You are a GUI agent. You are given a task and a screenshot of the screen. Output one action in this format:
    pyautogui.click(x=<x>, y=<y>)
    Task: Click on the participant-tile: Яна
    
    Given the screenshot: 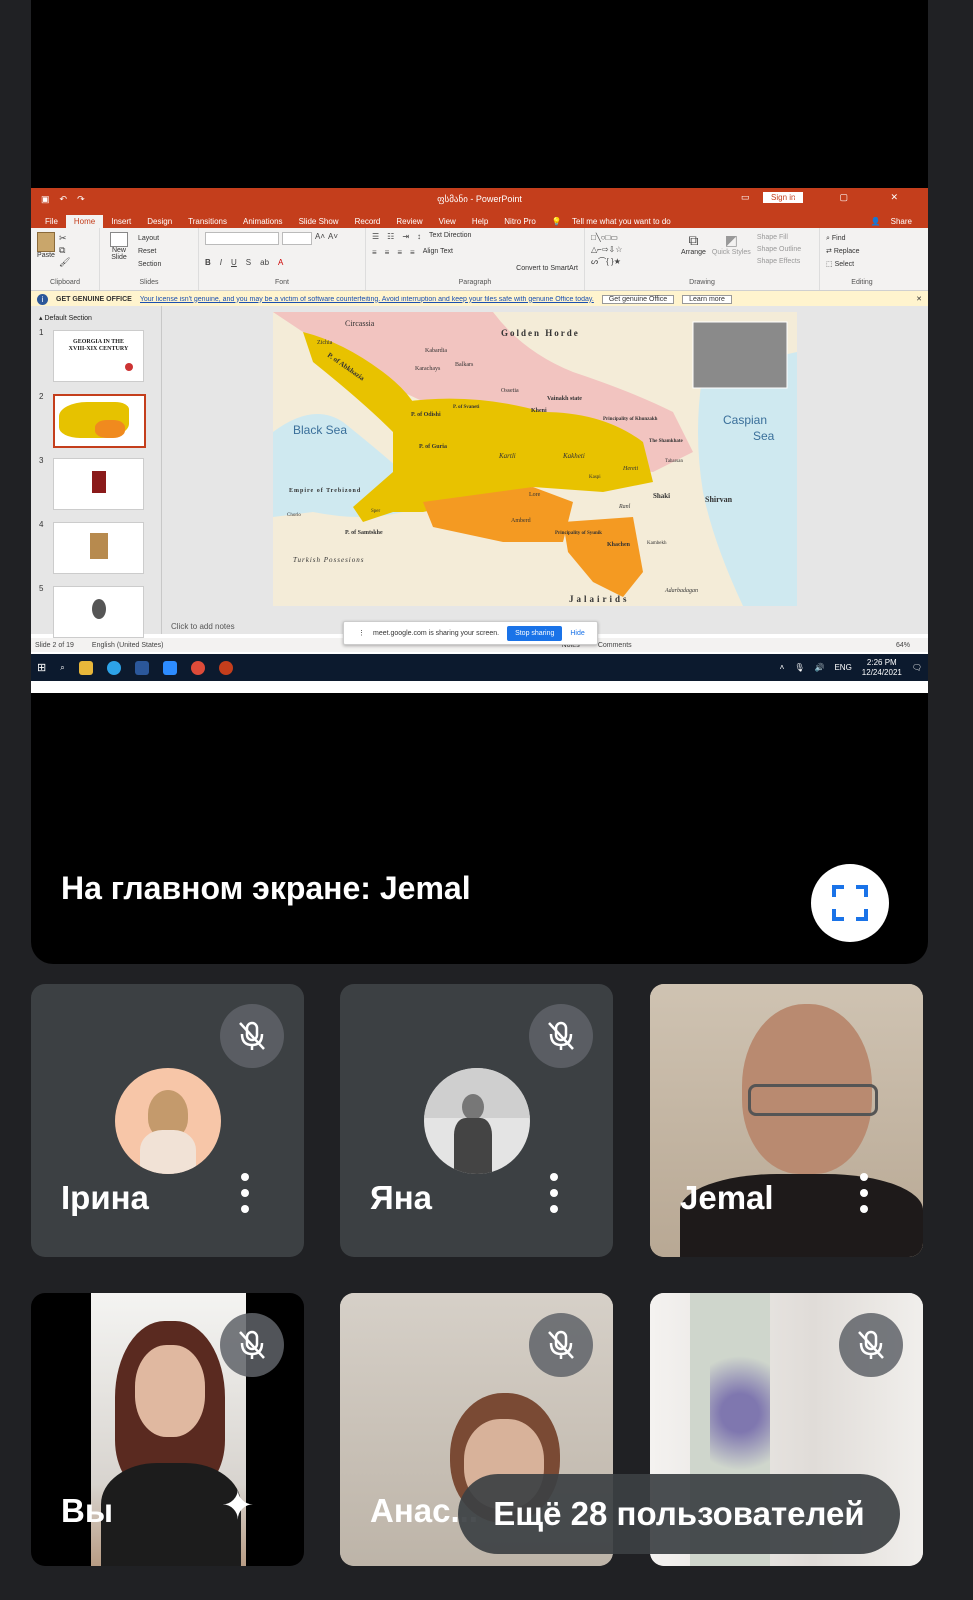 What is the action you would take?
    pyautogui.click(x=476, y=1120)
    